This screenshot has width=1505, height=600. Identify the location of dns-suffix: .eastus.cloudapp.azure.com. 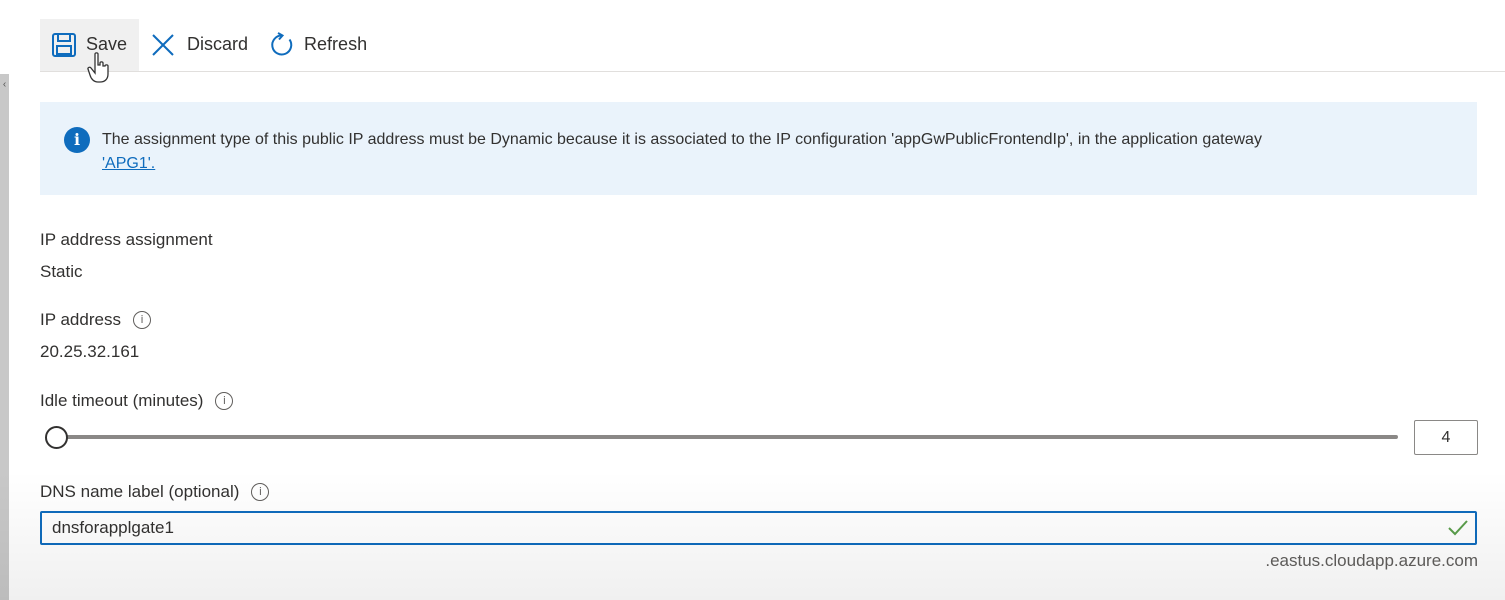
(1371, 560).